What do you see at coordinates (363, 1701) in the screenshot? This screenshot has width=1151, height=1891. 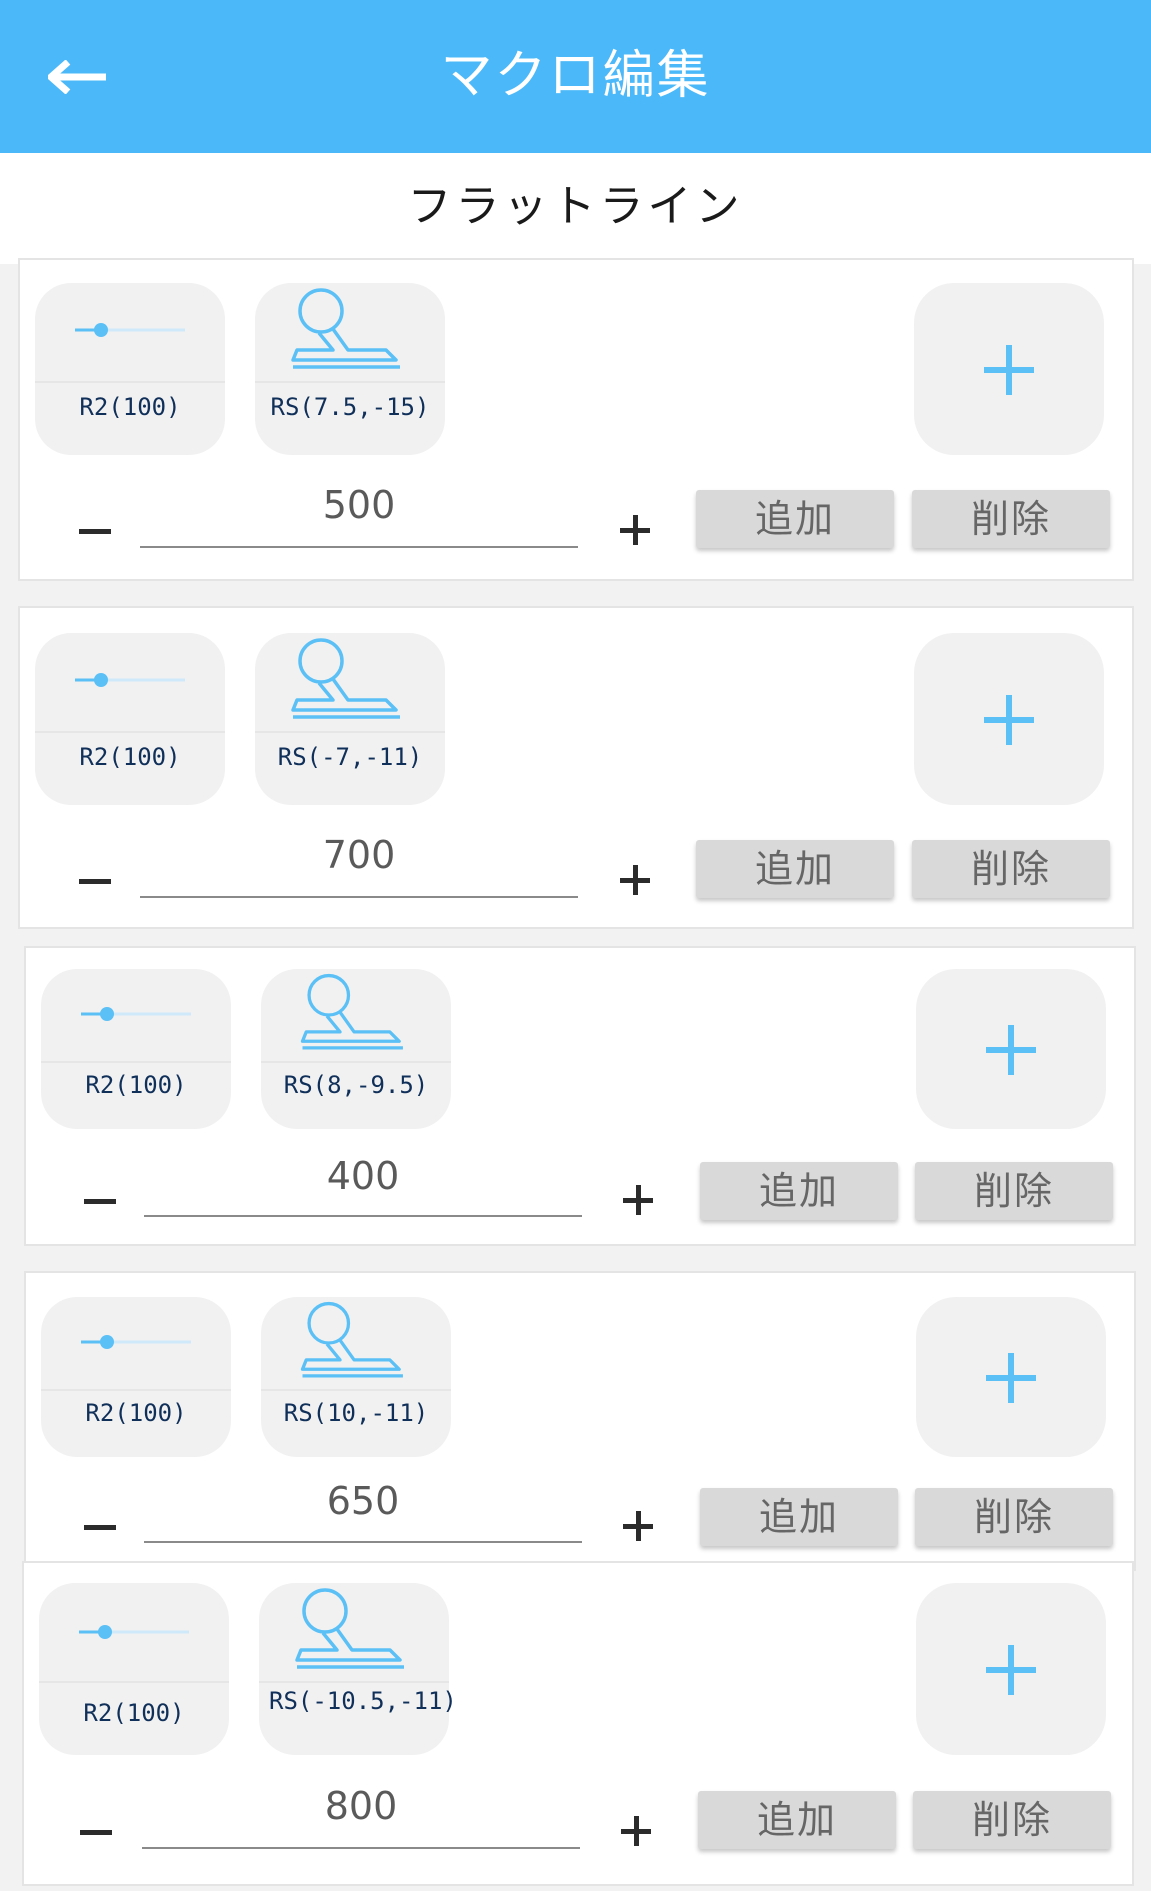 I see `stick-value-label: RS(-10.5,-11)` at bounding box center [363, 1701].